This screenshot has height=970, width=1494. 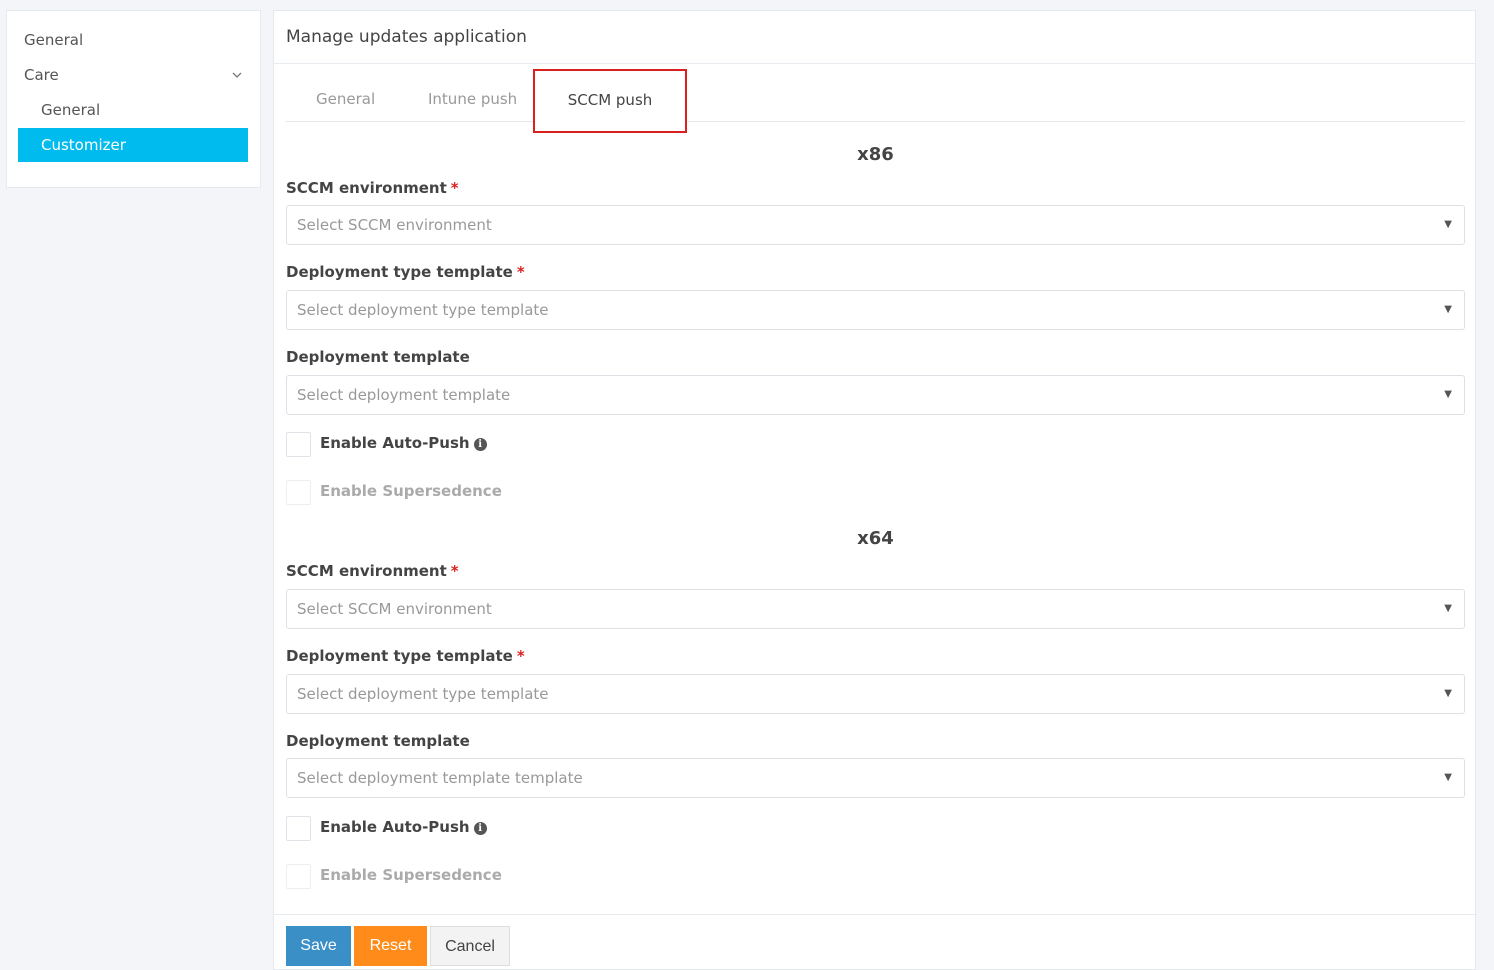 I want to click on x86-deployment-type-template-select: Select deployment type template ▼, so click(x=875, y=310).